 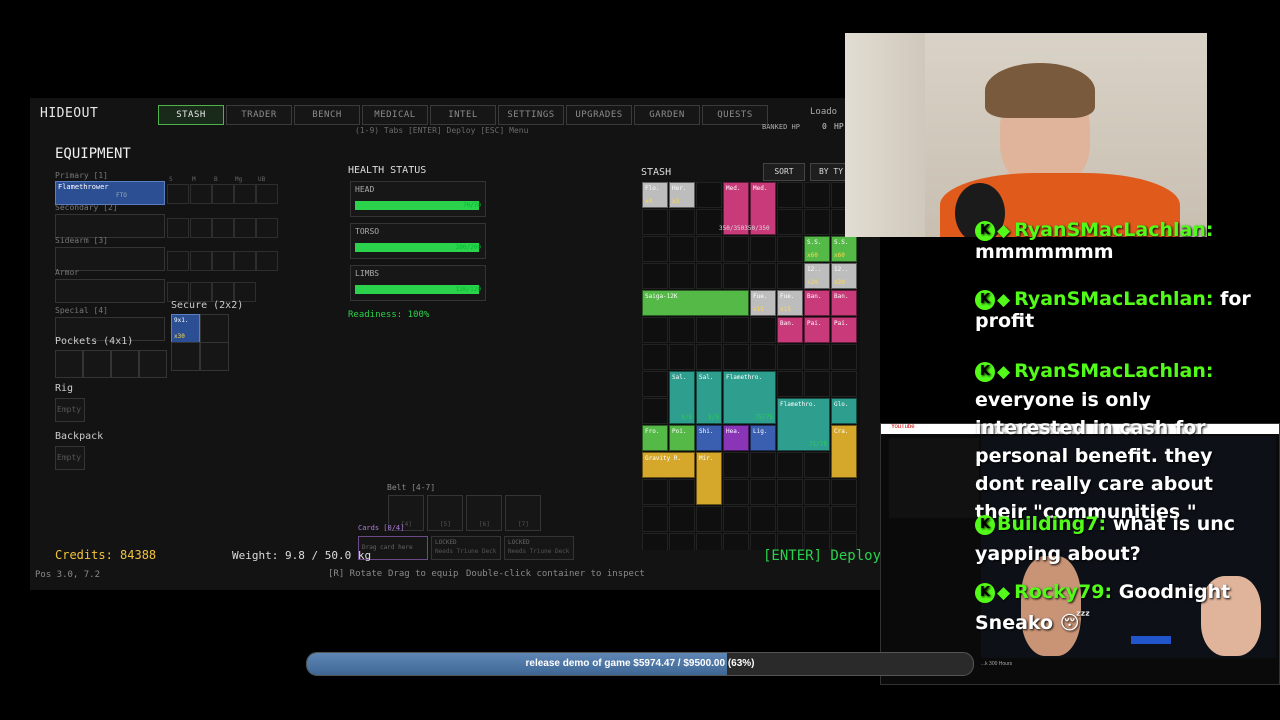 I want to click on primary-slot: Flamethrower FTO, so click(x=110, y=193).